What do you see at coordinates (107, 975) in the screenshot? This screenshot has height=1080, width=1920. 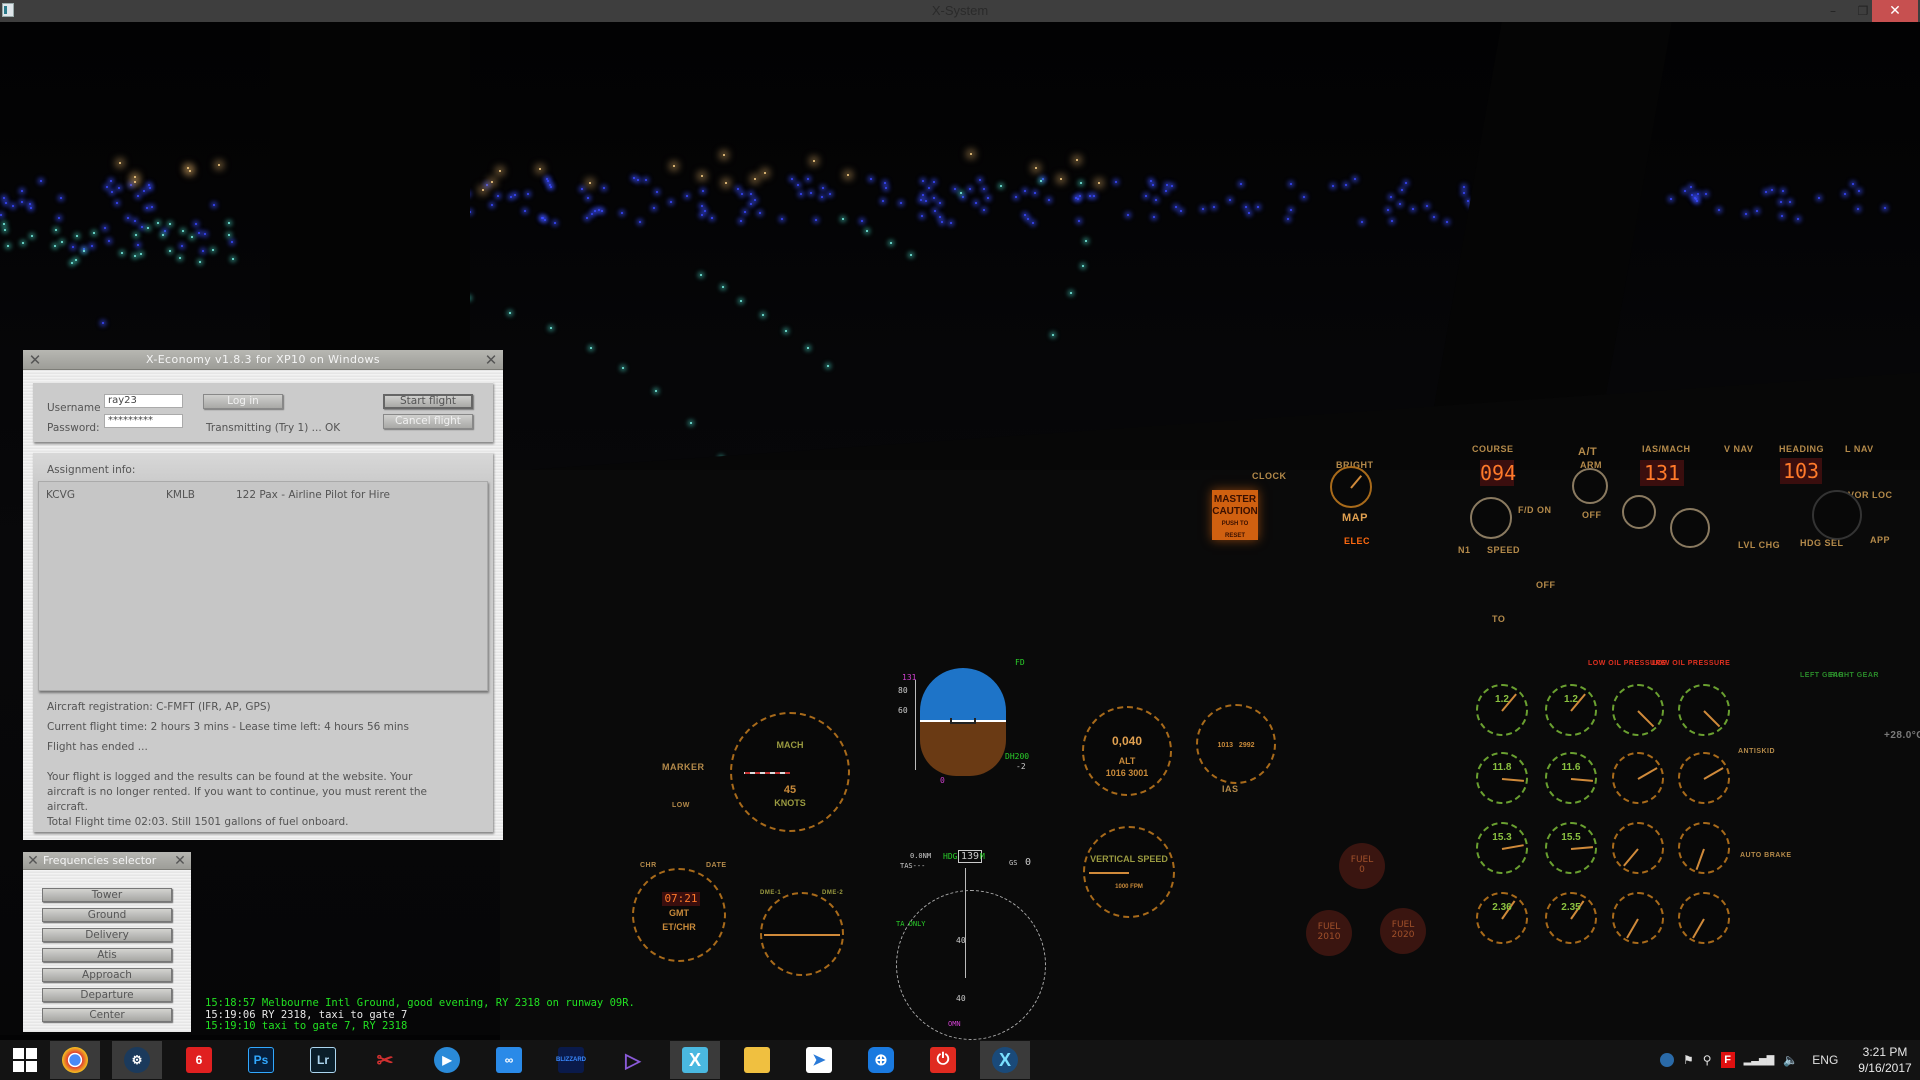 I see `frequency-button-approach: Approach` at bounding box center [107, 975].